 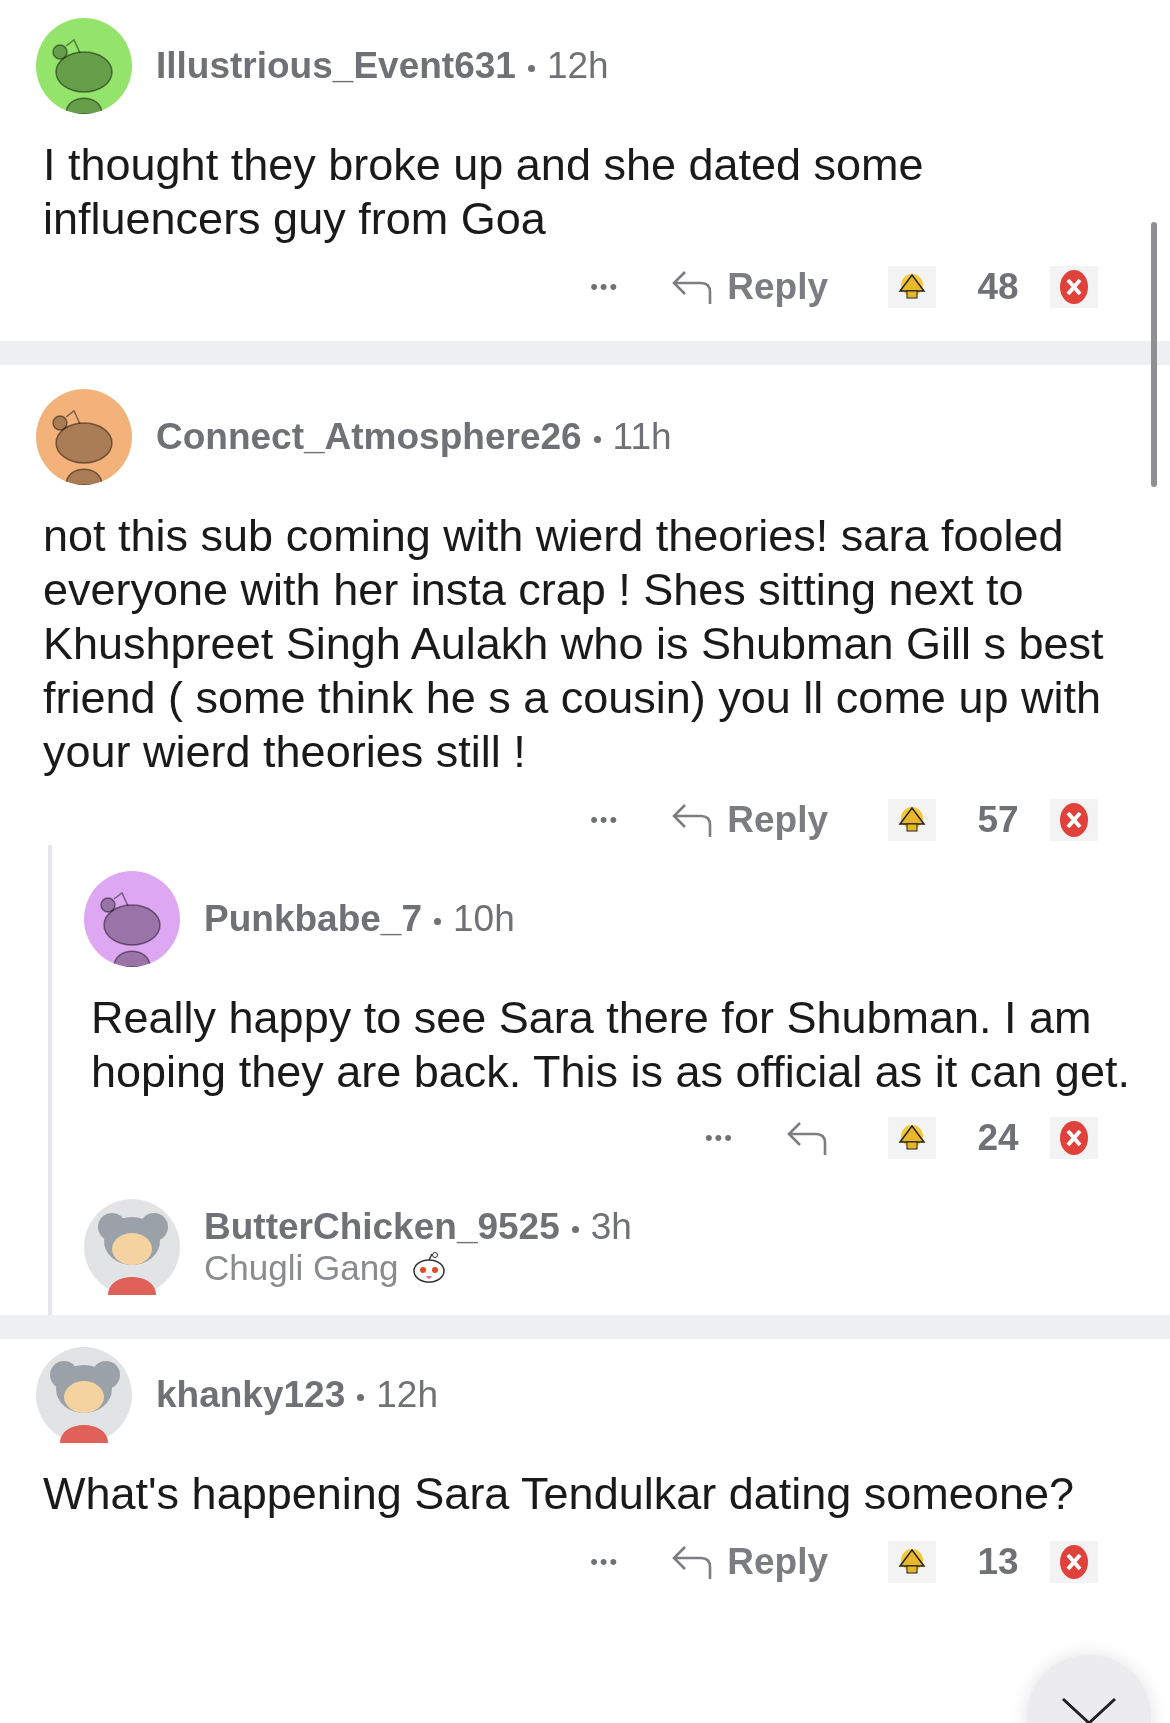 What do you see at coordinates (251, 1395) in the screenshot?
I see `username: khanky123` at bounding box center [251, 1395].